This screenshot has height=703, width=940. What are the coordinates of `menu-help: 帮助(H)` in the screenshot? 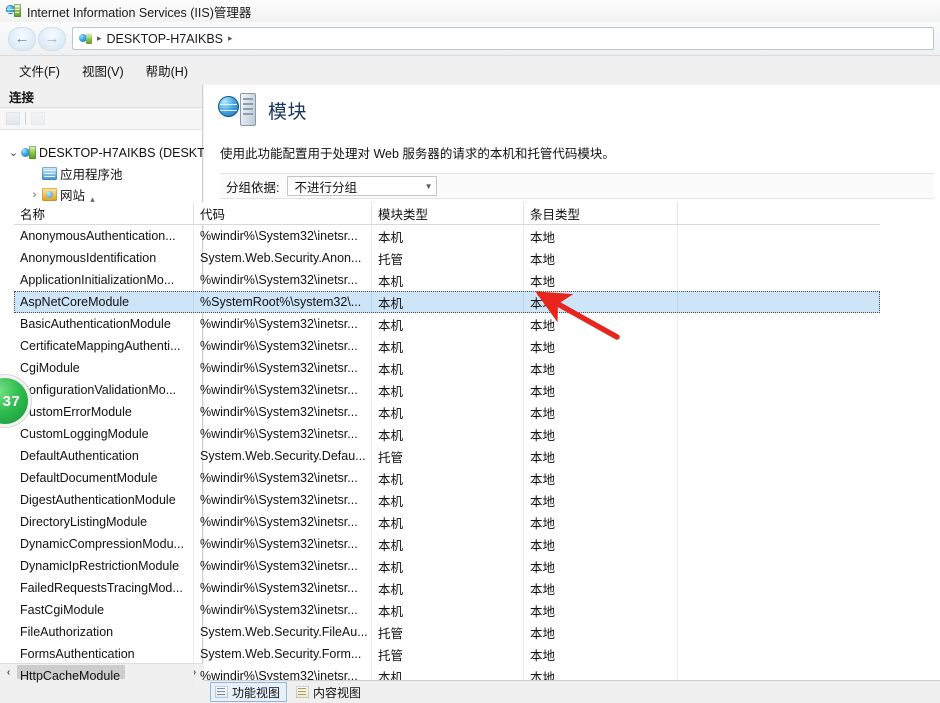 It's located at (167, 70).